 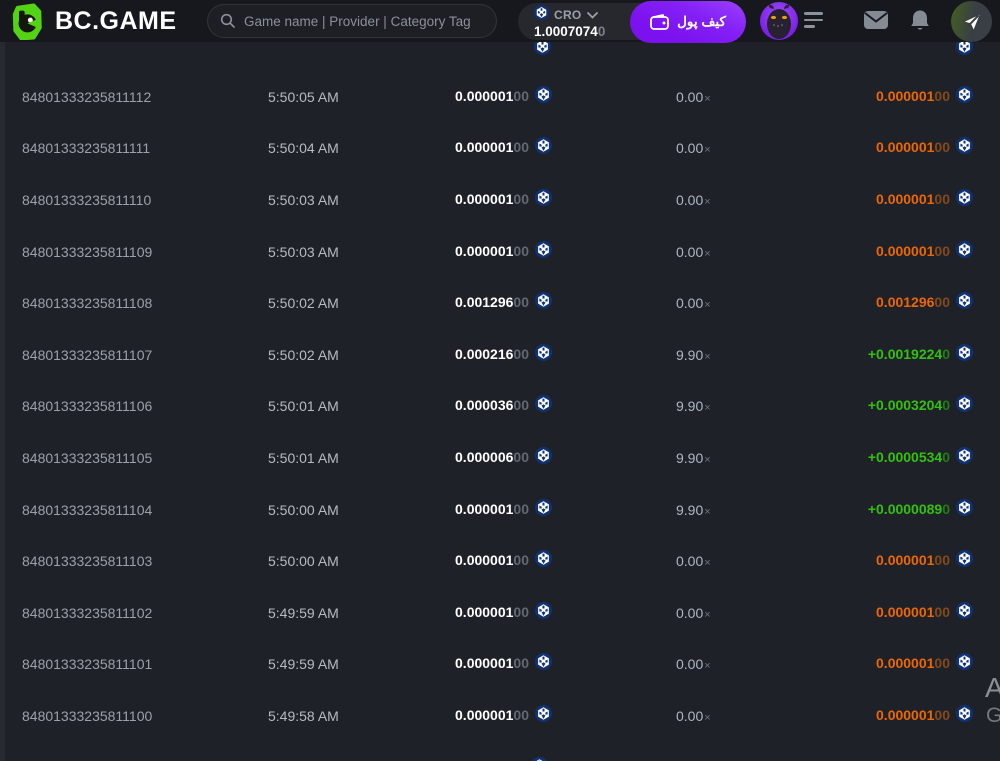 What do you see at coordinates (688, 22) in the screenshot?
I see `wallet-button: کیف پول` at bounding box center [688, 22].